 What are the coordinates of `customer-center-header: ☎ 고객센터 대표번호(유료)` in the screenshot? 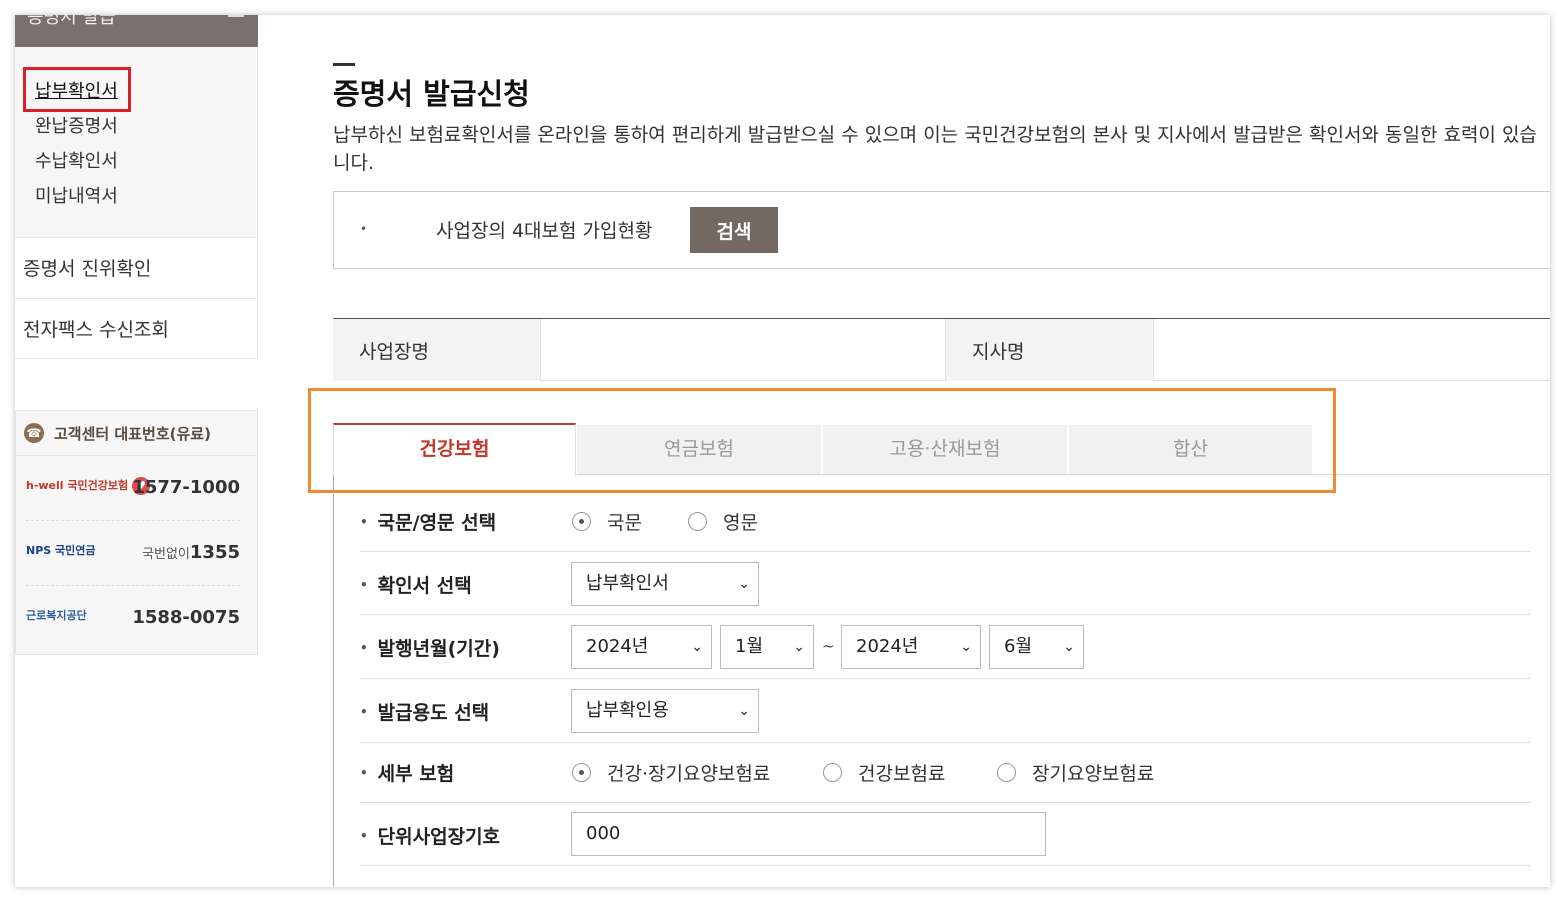 It's located at (136, 433).